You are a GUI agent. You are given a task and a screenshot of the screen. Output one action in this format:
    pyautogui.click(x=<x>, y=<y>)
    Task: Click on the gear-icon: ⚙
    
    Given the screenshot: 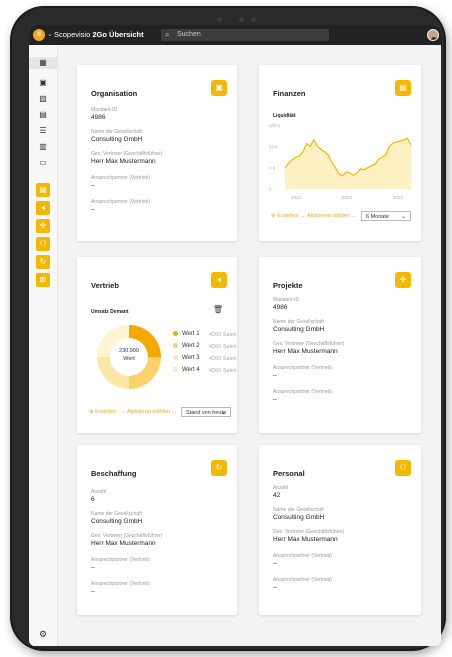 What is the action you would take?
    pyautogui.click(x=43, y=635)
    